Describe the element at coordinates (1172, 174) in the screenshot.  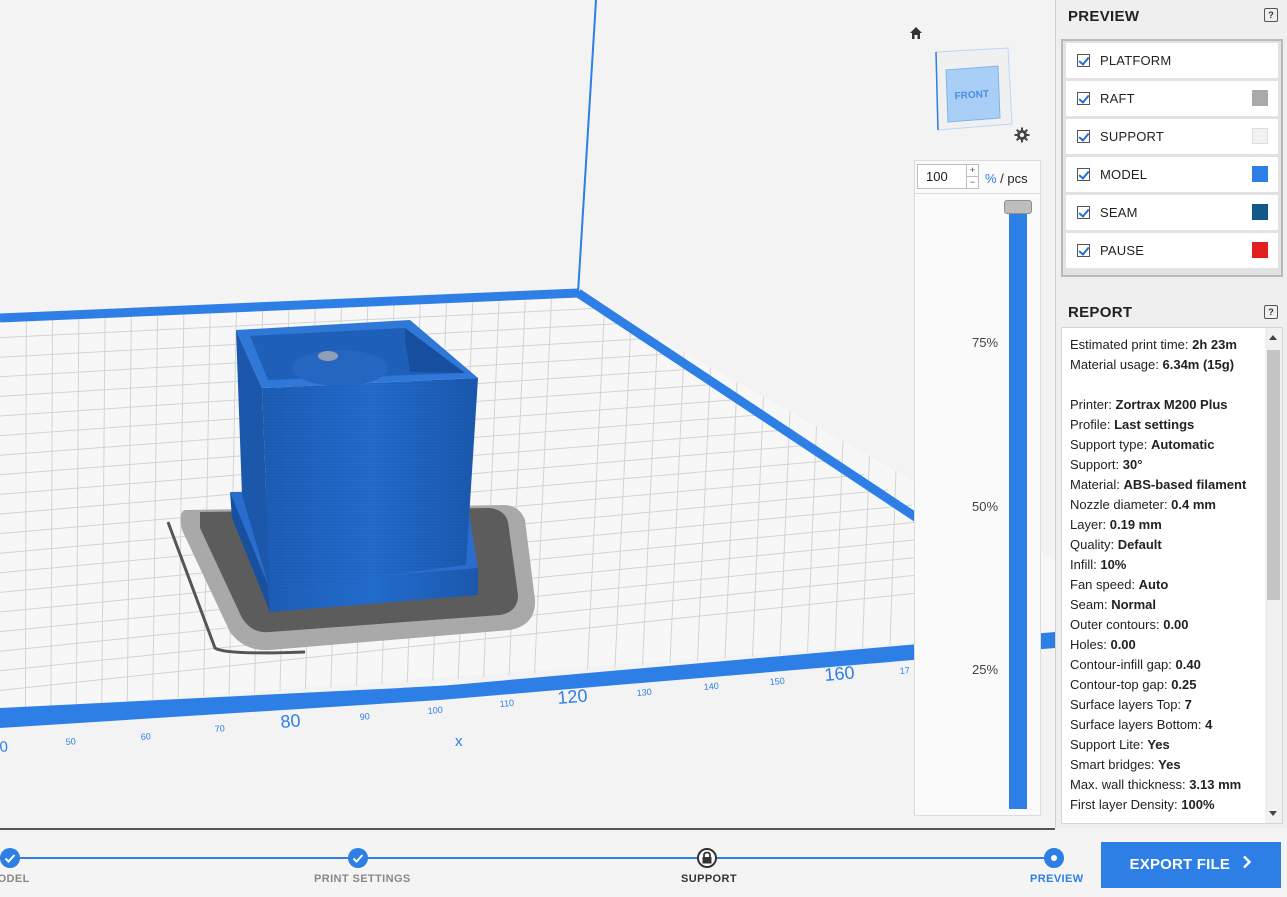
I see `layer-row-model: MODEL` at that location.